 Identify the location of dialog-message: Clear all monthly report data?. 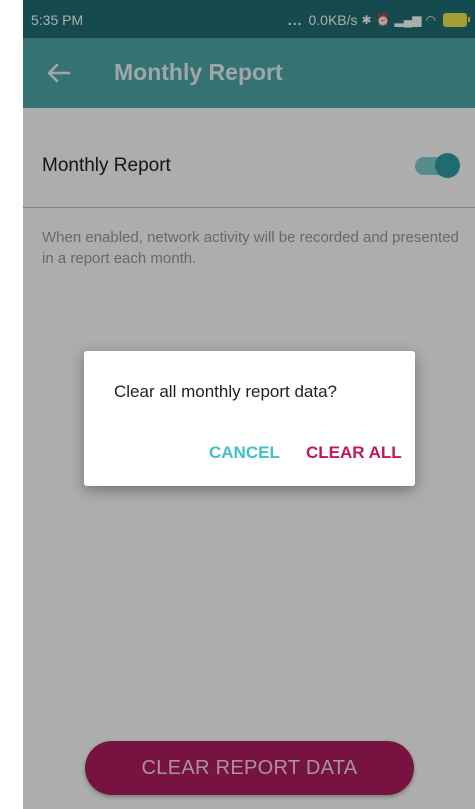
(226, 391).